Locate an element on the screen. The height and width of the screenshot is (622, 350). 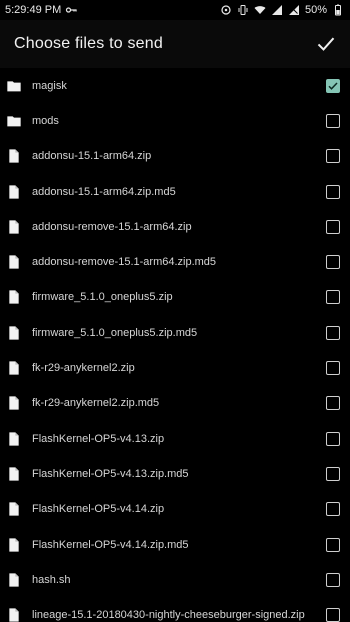
file-name: FlashKernel-OP5-v4.14.zip is located at coordinates (98, 509).